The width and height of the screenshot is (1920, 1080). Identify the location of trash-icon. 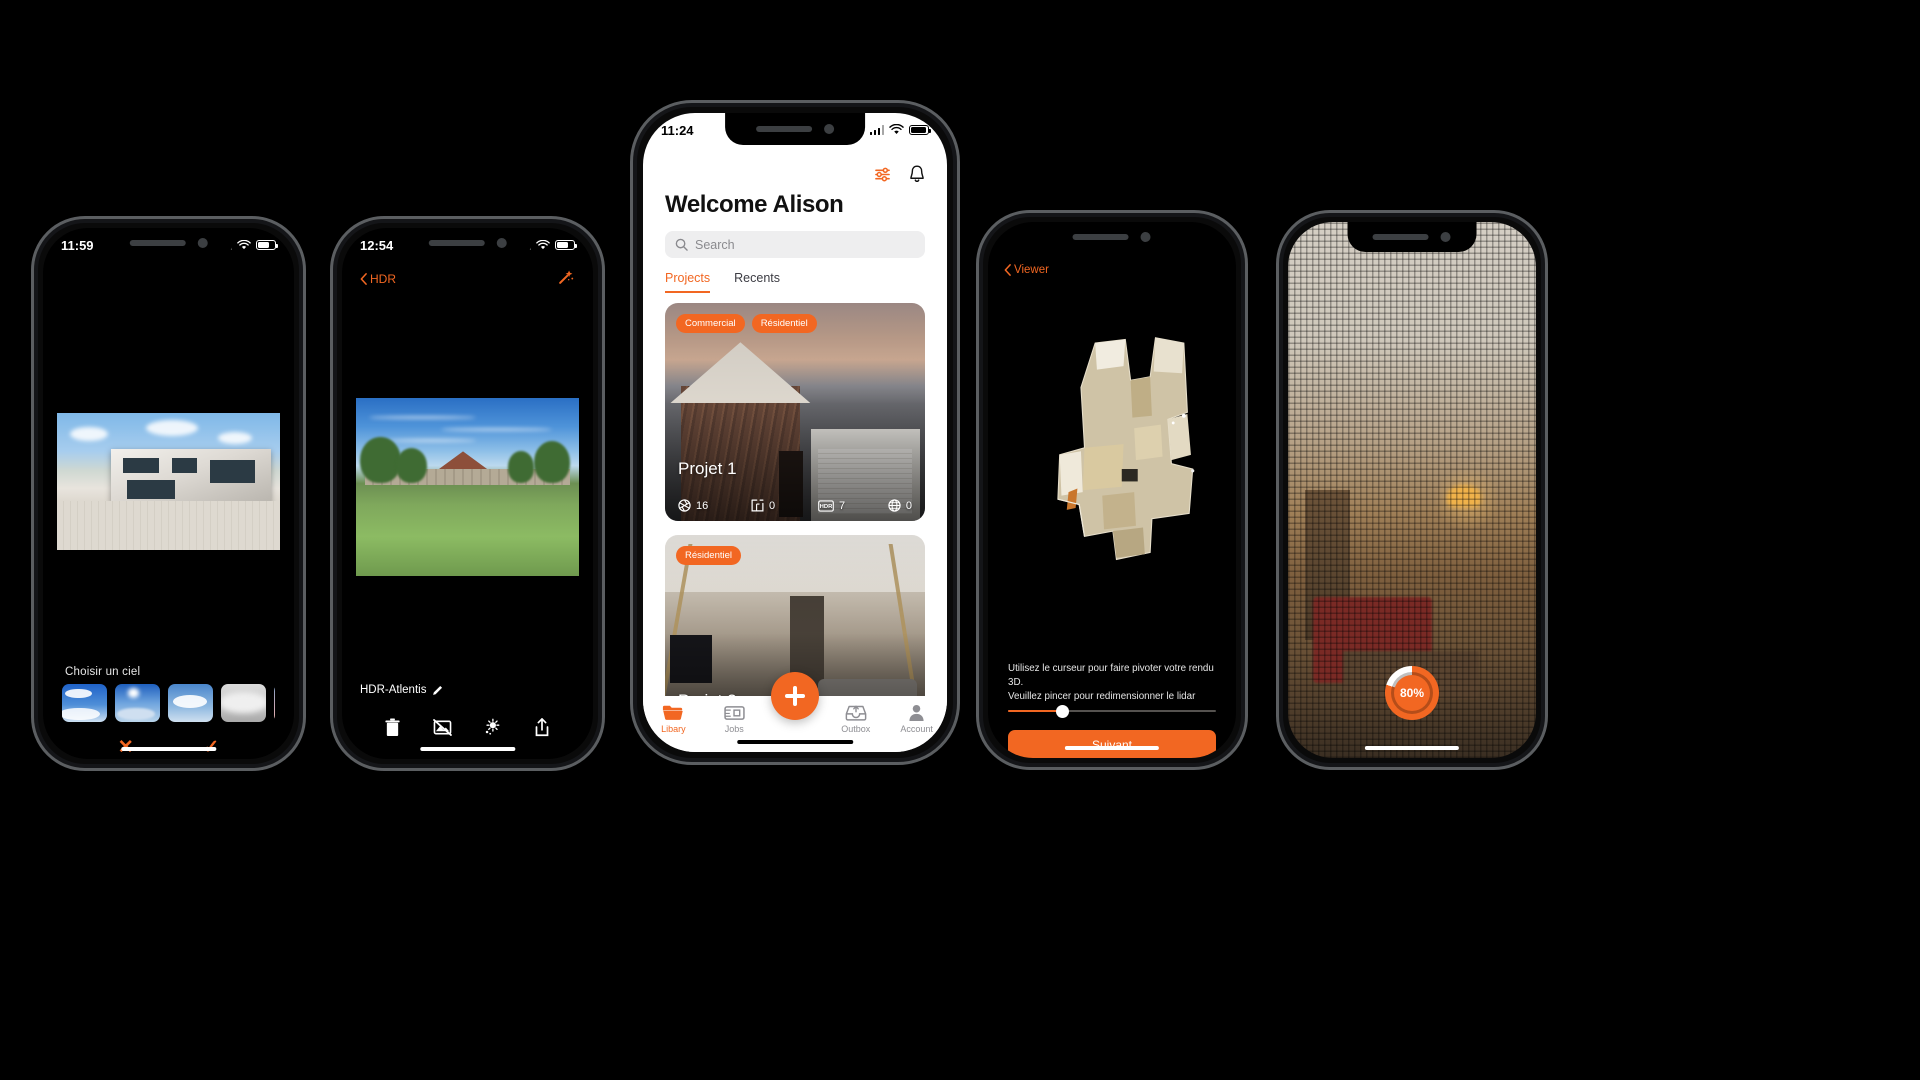
(393, 727).